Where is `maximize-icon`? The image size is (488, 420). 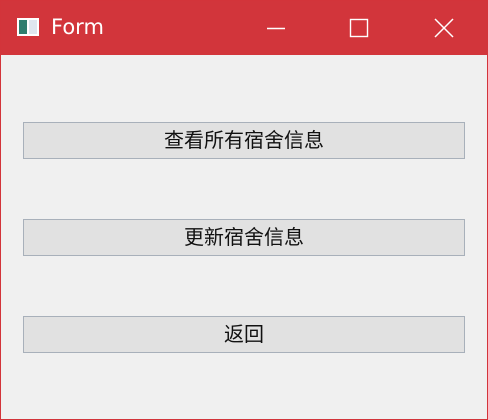 maximize-icon is located at coordinates (359, 28).